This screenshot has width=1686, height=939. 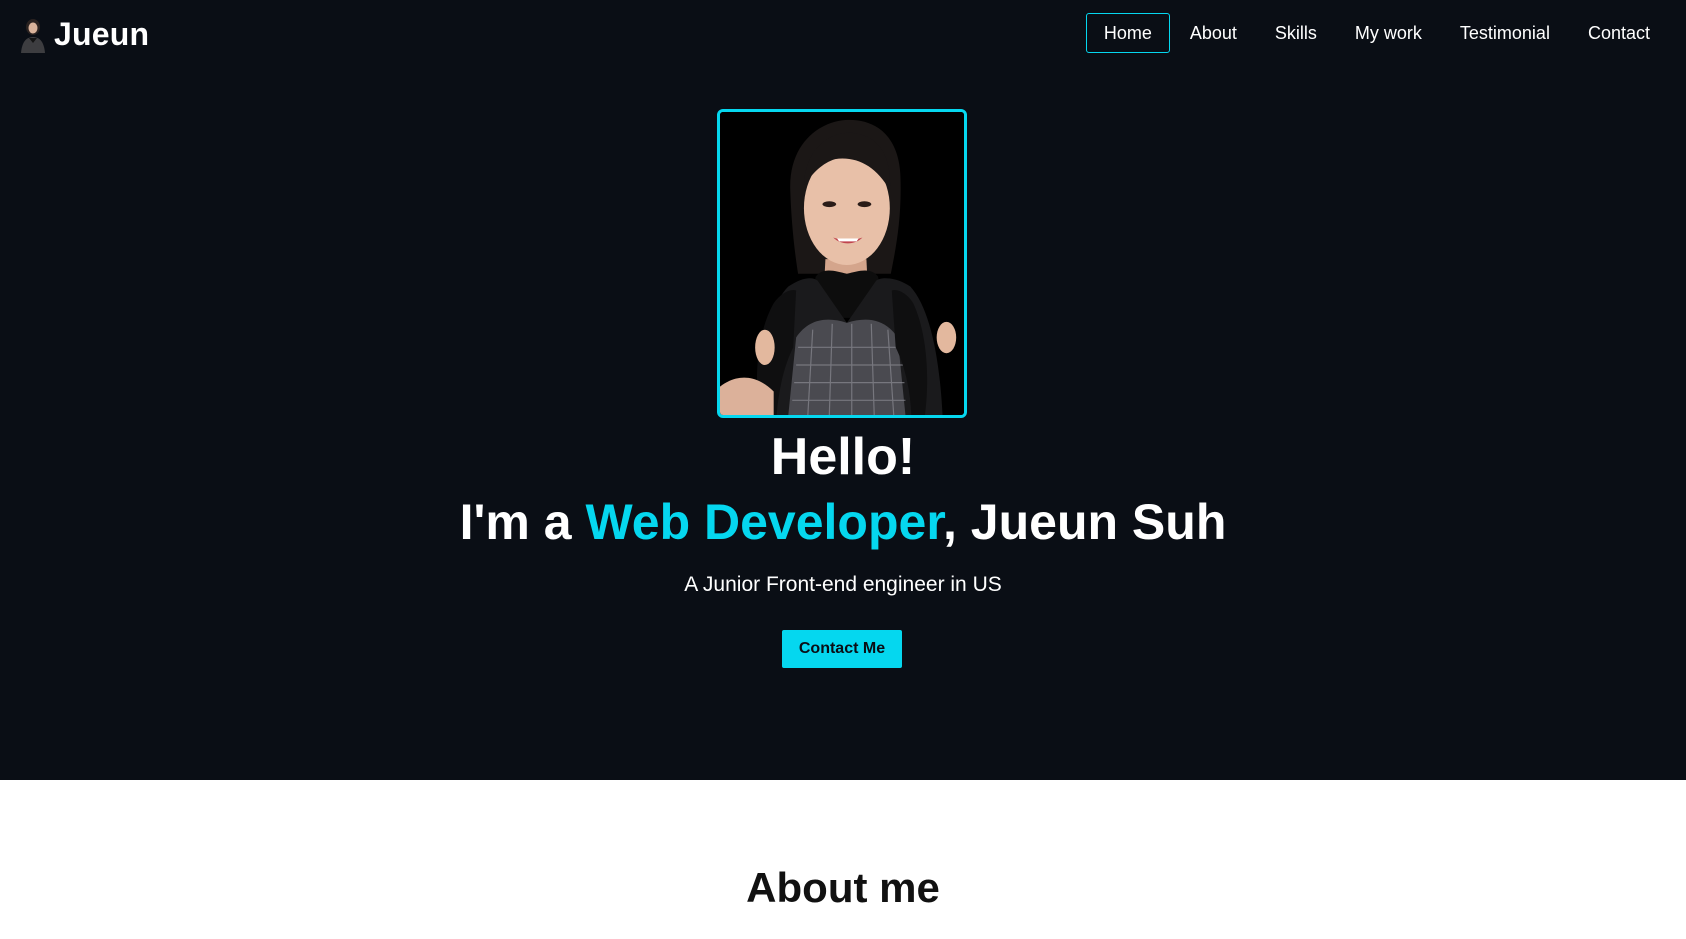 I want to click on avatar, so click(x=33, y=34).